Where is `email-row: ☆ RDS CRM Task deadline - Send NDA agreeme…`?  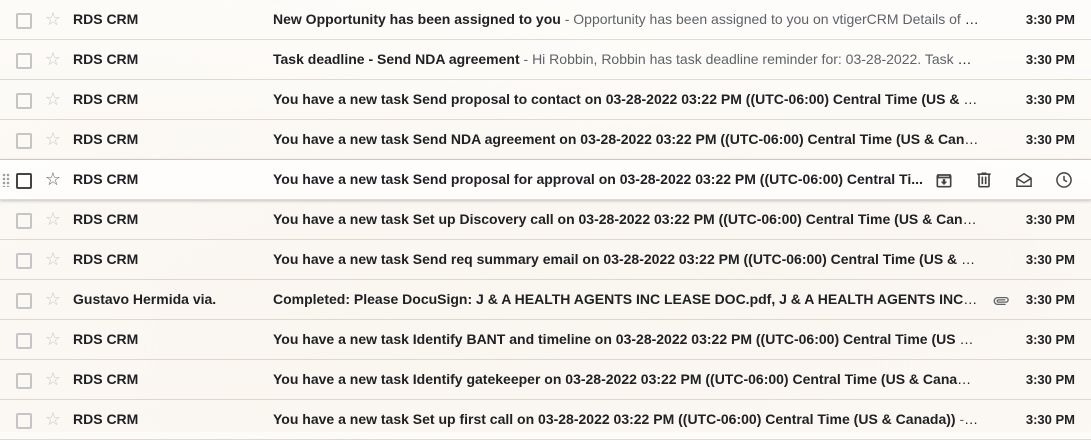
email-row: ☆ RDS CRM Task deadline - Send NDA agreeme… is located at coordinates (545, 60).